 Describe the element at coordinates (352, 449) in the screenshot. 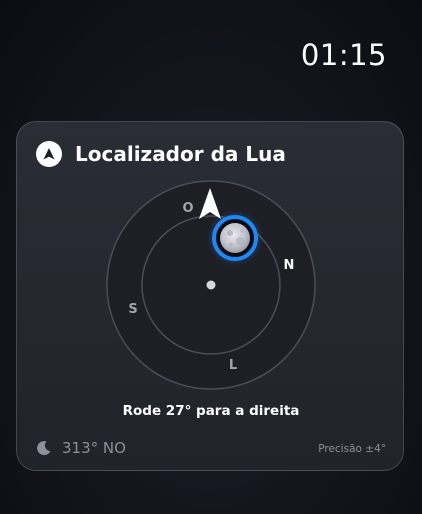

I see `precision-label: Precisão ±4°` at that location.